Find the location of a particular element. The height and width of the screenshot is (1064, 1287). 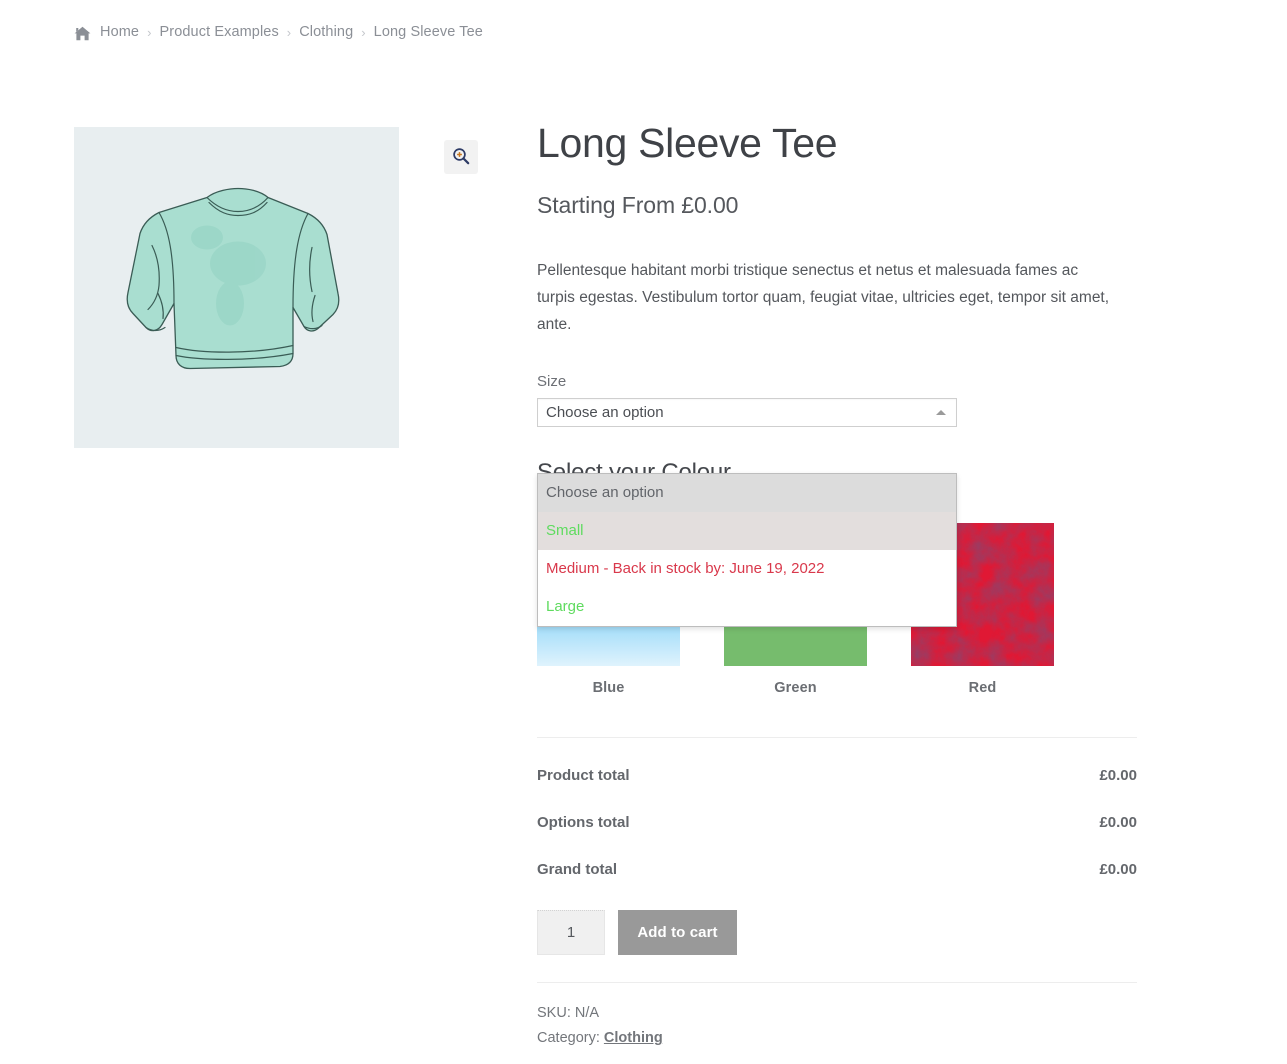

total-label: Product total is located at coordinates (583, 775).